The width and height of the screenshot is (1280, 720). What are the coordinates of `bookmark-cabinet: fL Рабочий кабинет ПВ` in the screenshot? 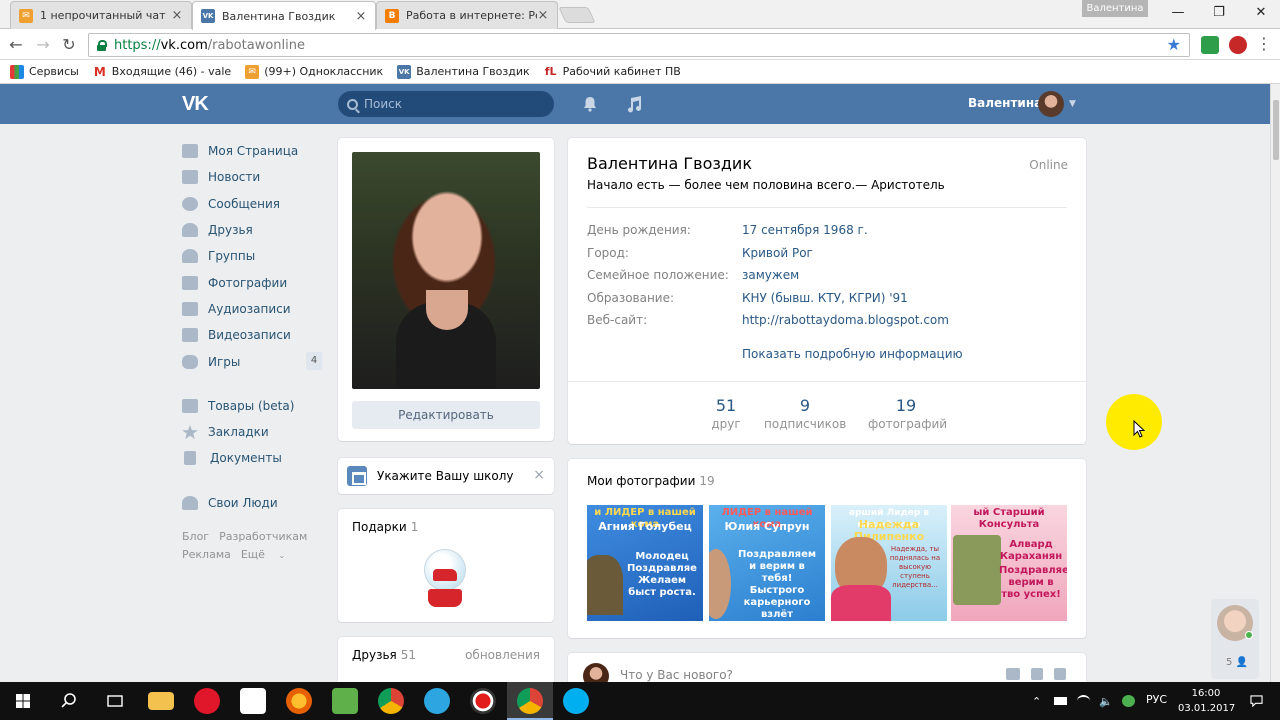 It's located at (612, 71).